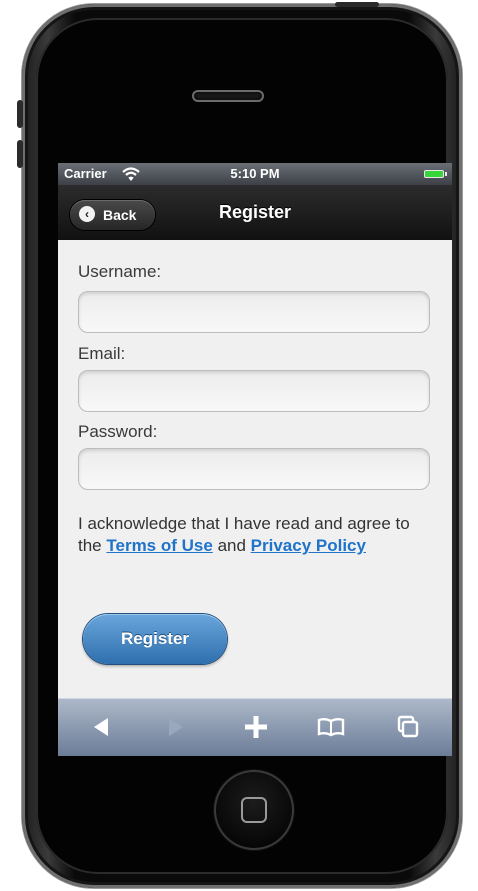 This screenshot has height=891, width=478. Describe the element at coordinates (176, 727) in the screenshot. I see `forward-arrow-icon` at that location.